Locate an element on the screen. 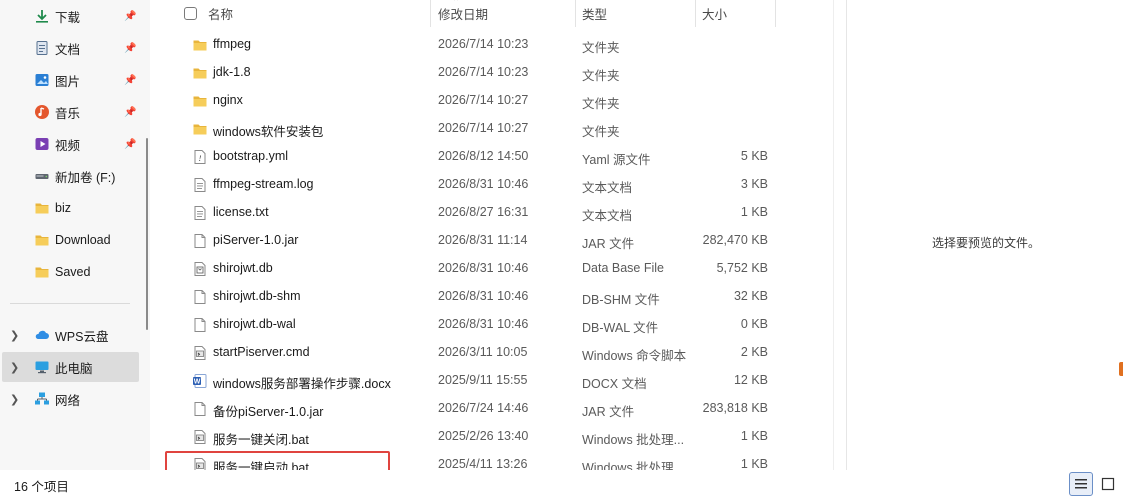 The height and width of the screenshot is (497, 1123). word-document-icon: W is located at coordinates (200, 381).